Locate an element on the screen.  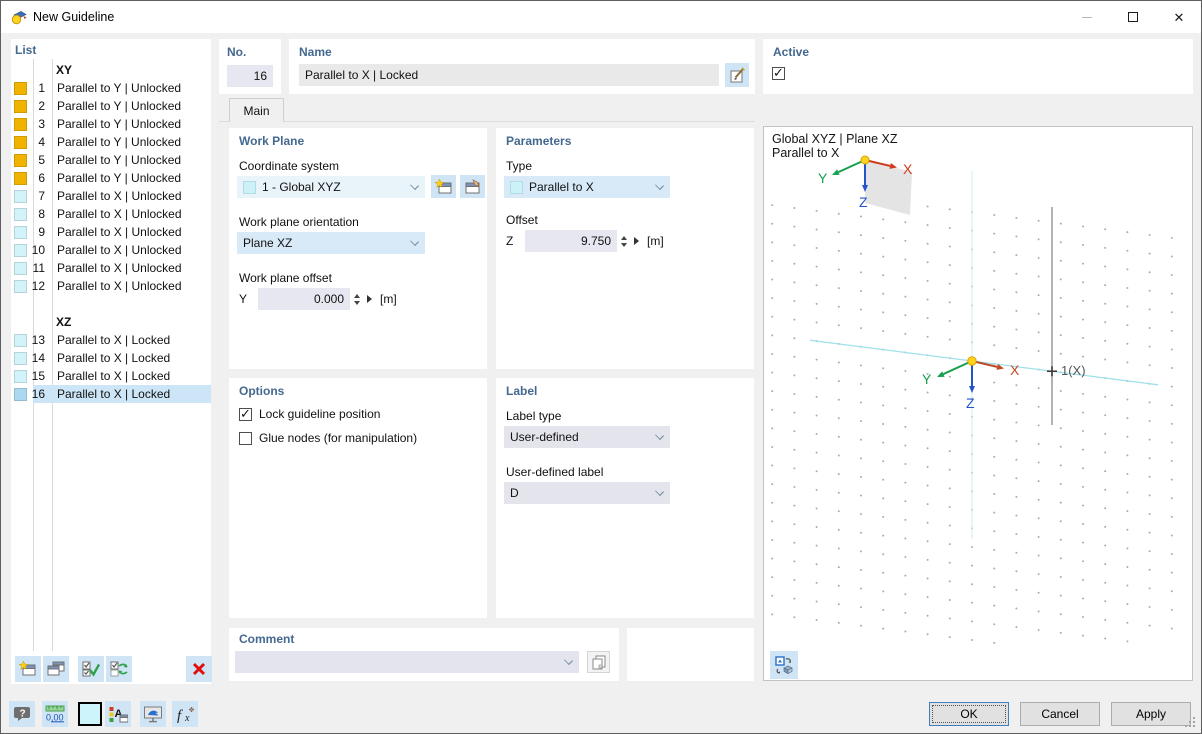
list-item: 9 Parallel to X | Unlocked is located at coordinates (111, 232).